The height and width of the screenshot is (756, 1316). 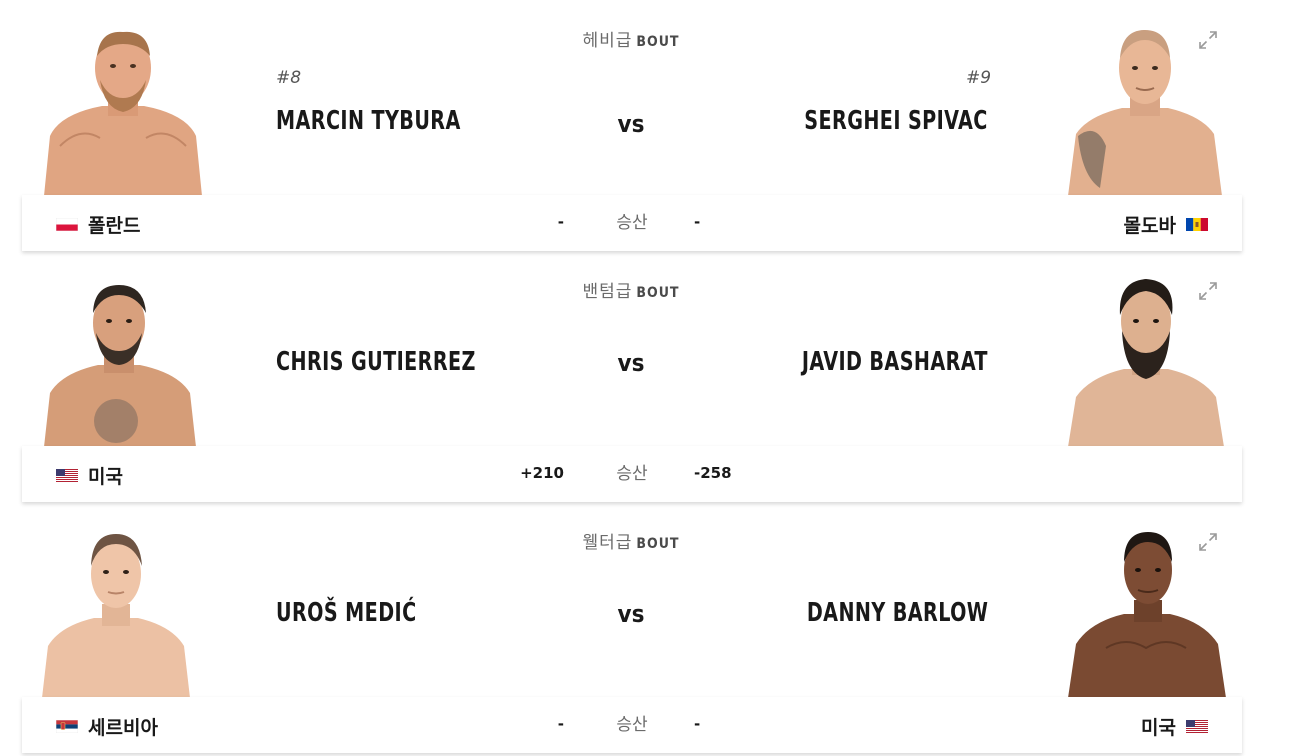 I want to click on bout-info-bar: 폴란드 - 승산 - 몰도바, so click(x=632, y=223).